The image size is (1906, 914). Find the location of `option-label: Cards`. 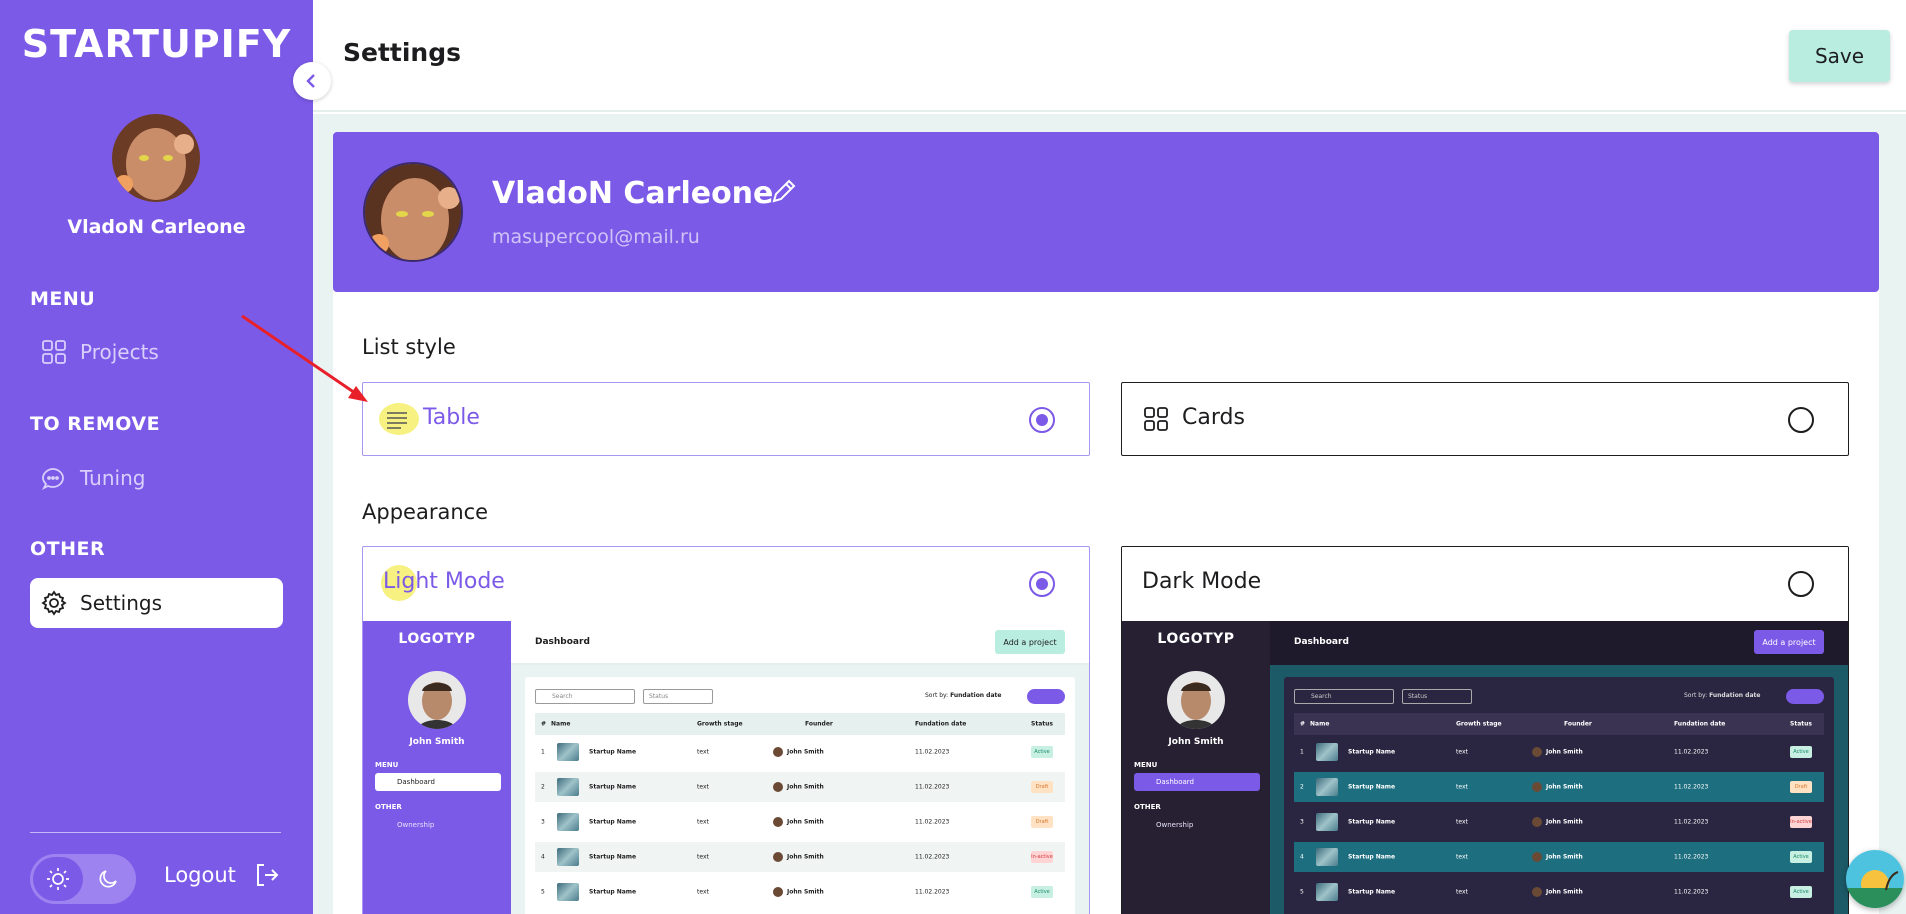

option-label: Cards is located at coordinates (1213, 417).